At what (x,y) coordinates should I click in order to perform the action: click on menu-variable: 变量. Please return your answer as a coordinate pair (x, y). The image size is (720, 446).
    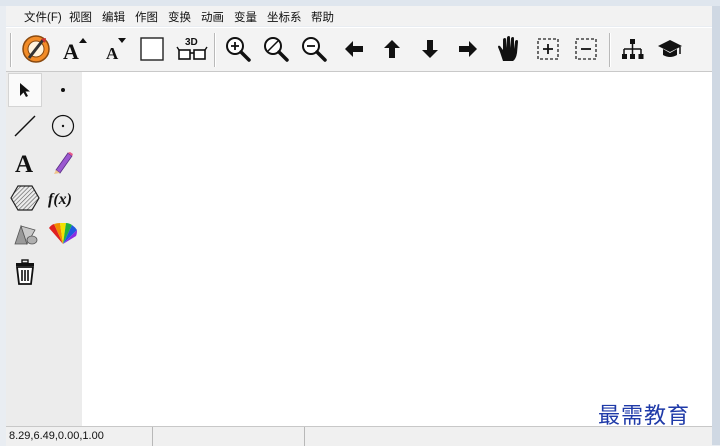
    Looking at the image, I should click on (245, 17).